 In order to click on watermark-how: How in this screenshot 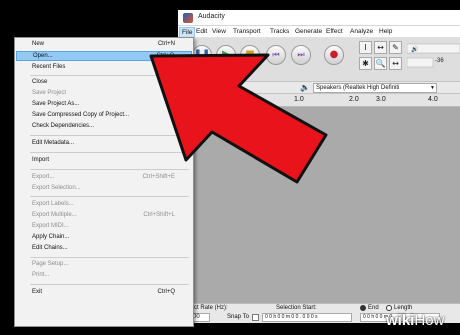, I will do `click(429, 320)`.